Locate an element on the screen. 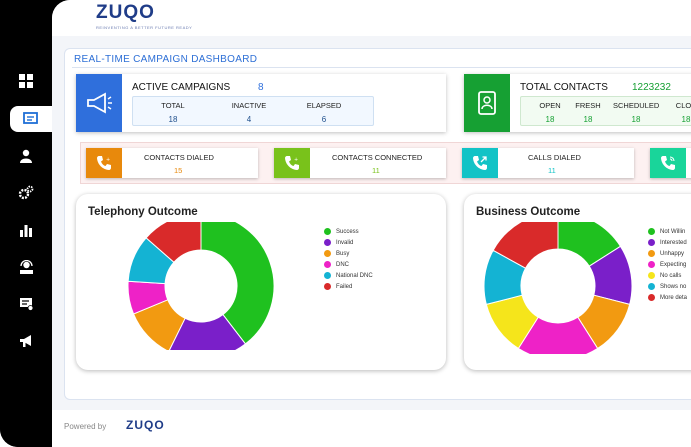  stat-closed: CLOS 18 is located at coordinates (681, 112).